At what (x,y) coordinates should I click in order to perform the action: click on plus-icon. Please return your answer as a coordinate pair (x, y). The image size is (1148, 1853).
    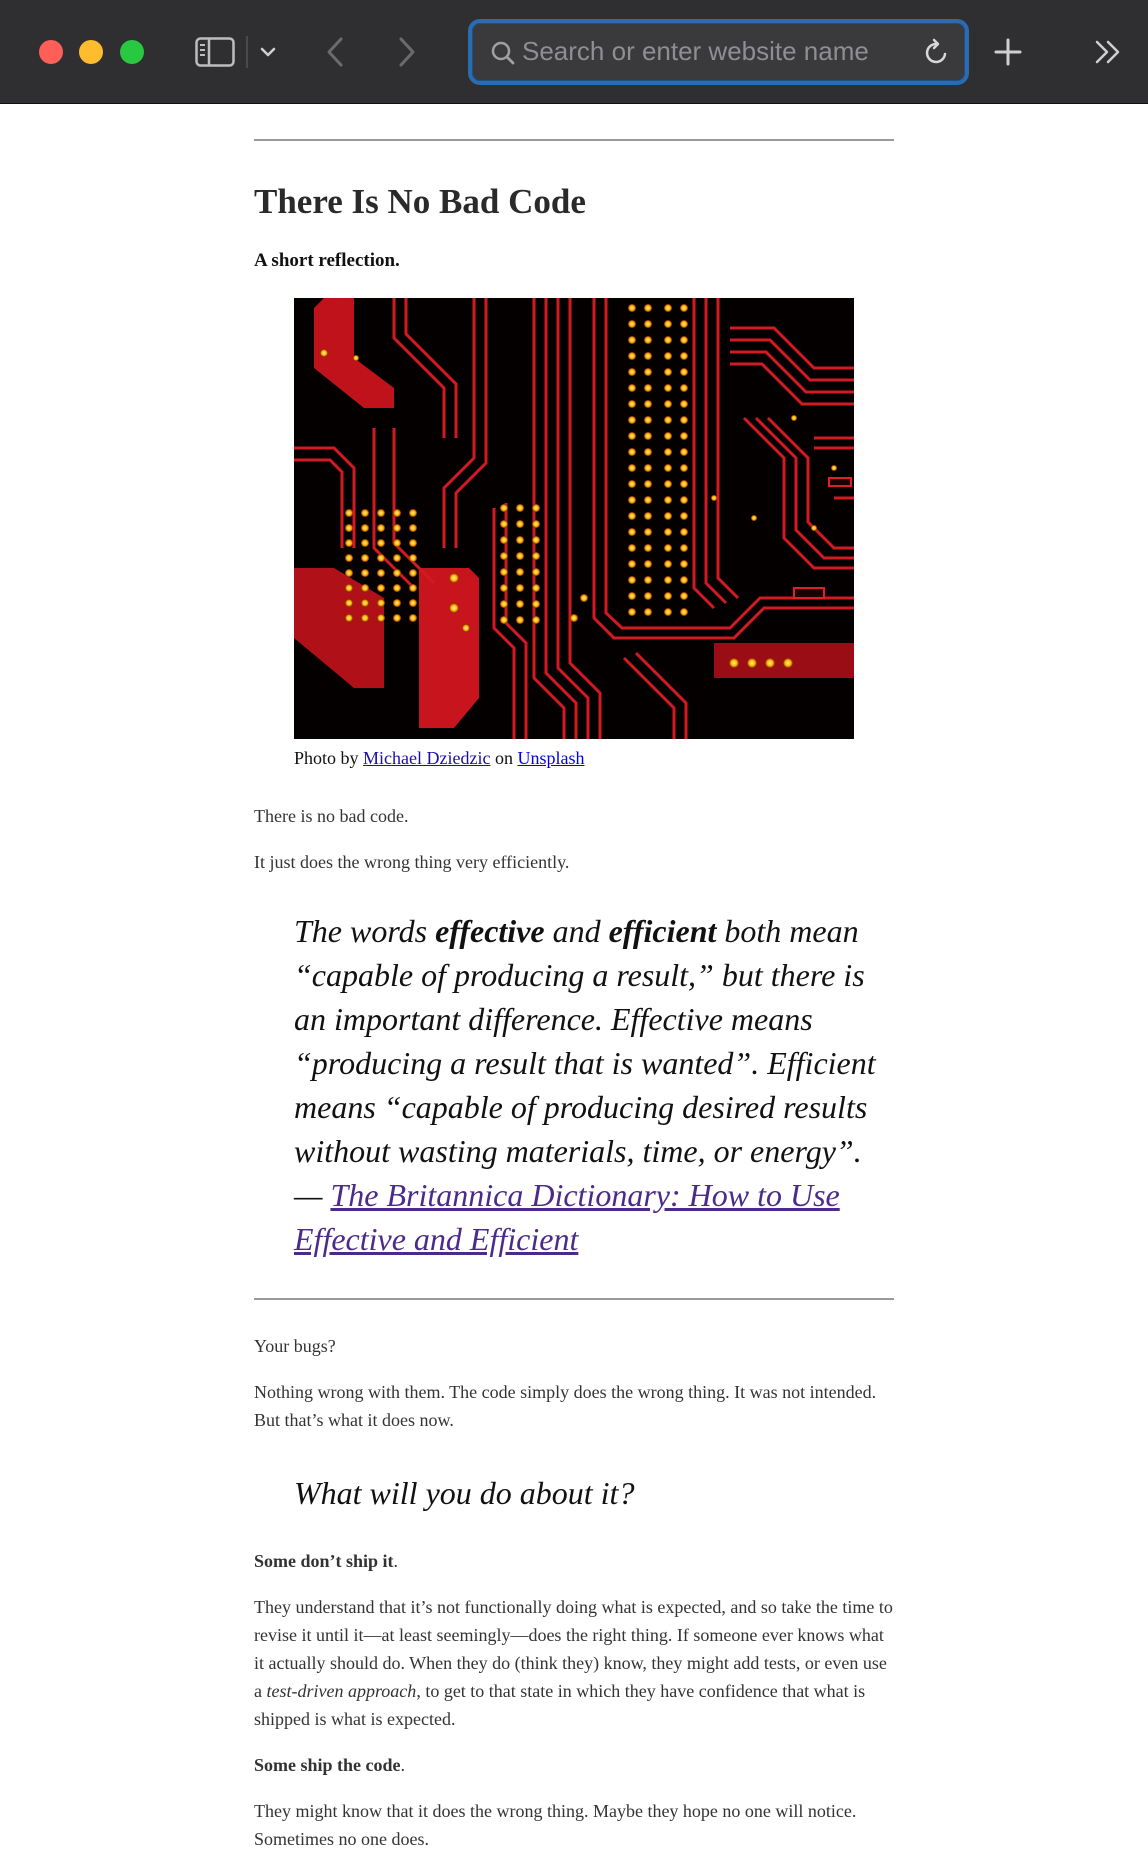
    Looking at the image, I should click on (1008, 52).